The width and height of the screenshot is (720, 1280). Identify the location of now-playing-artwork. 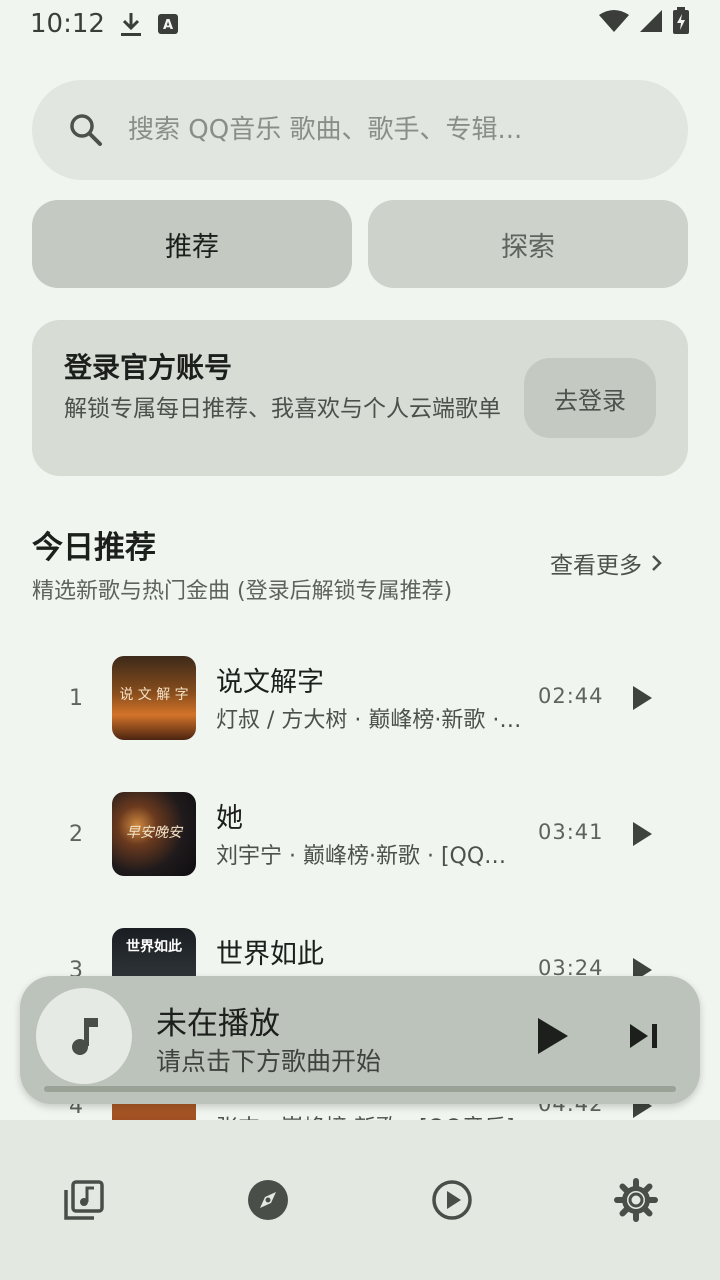
(84, 1036).